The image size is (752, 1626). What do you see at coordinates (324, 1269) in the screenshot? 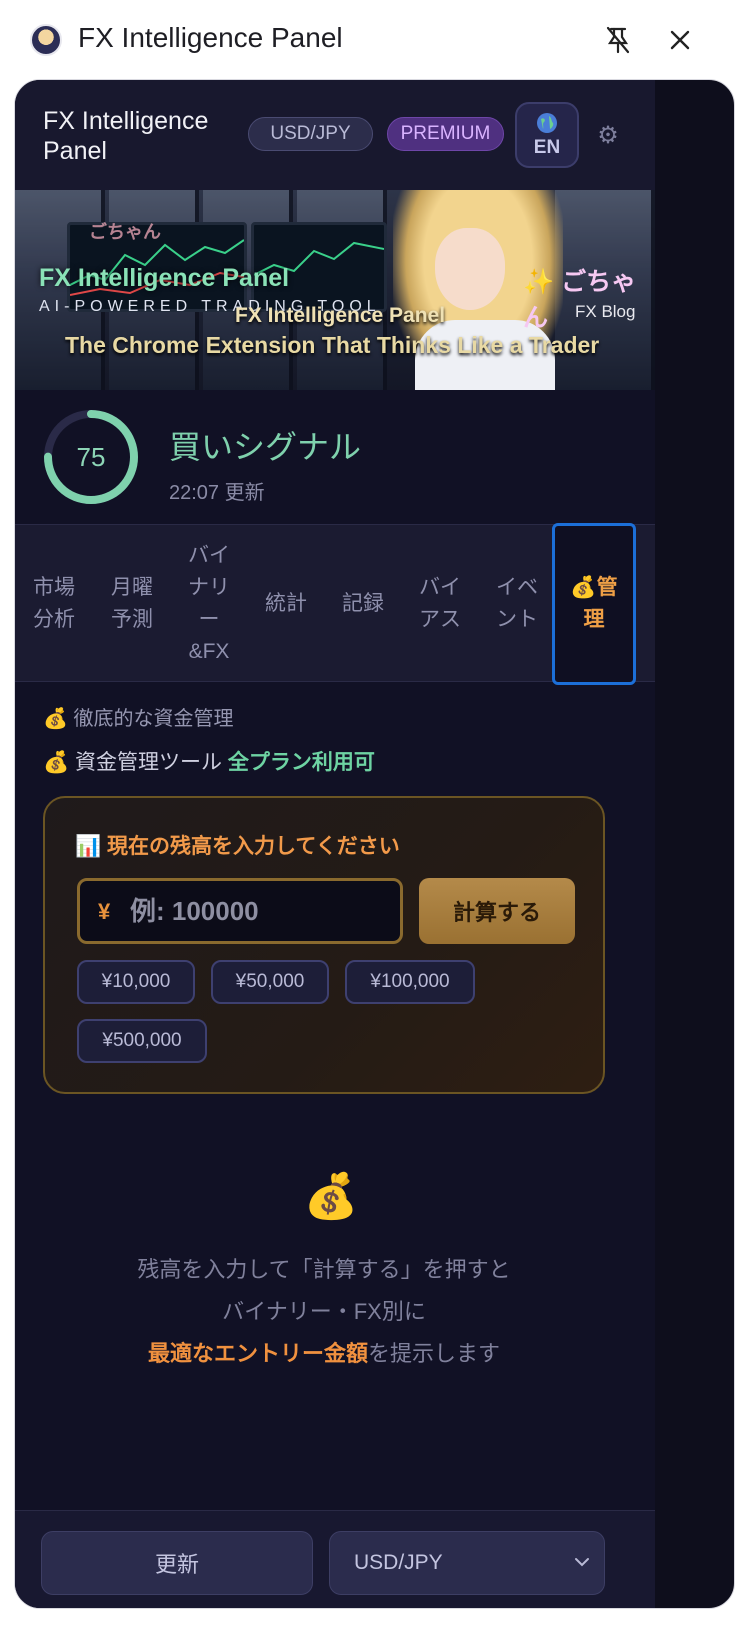
I see `empty-state-line-1: 残高を入力して「計算する」を押すと` at bounding box center [324, 1269].